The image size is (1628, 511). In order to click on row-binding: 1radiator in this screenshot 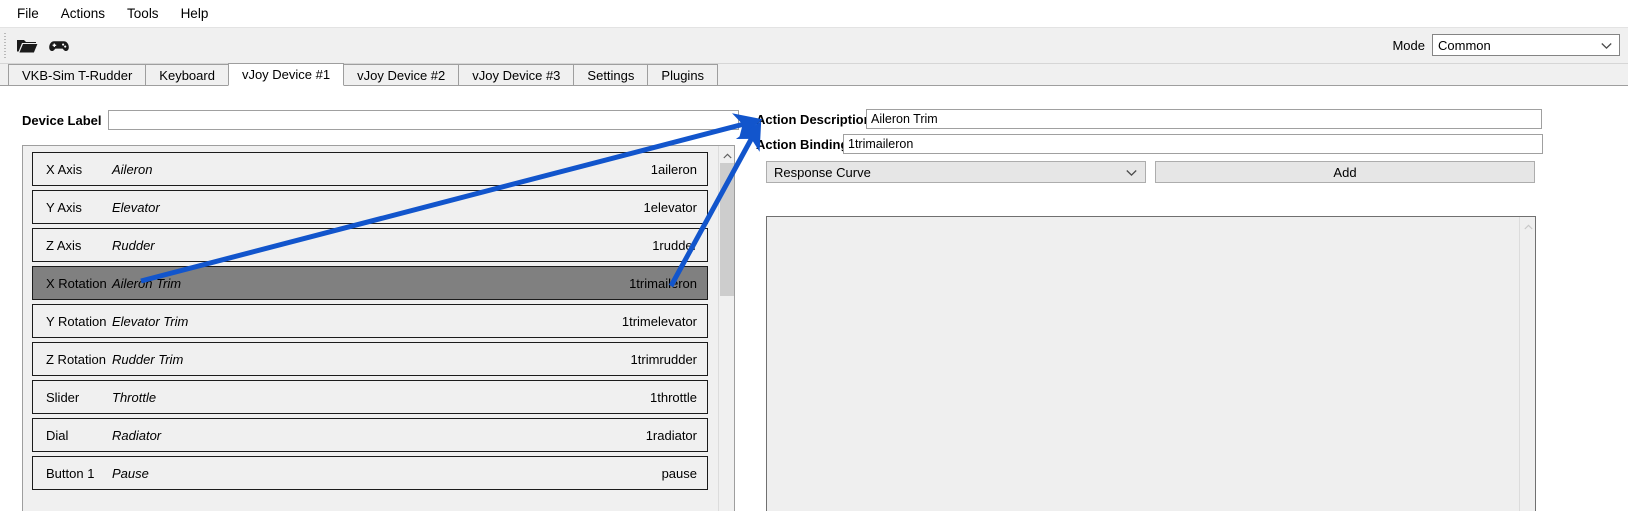, I will do `click(671, 435)`.